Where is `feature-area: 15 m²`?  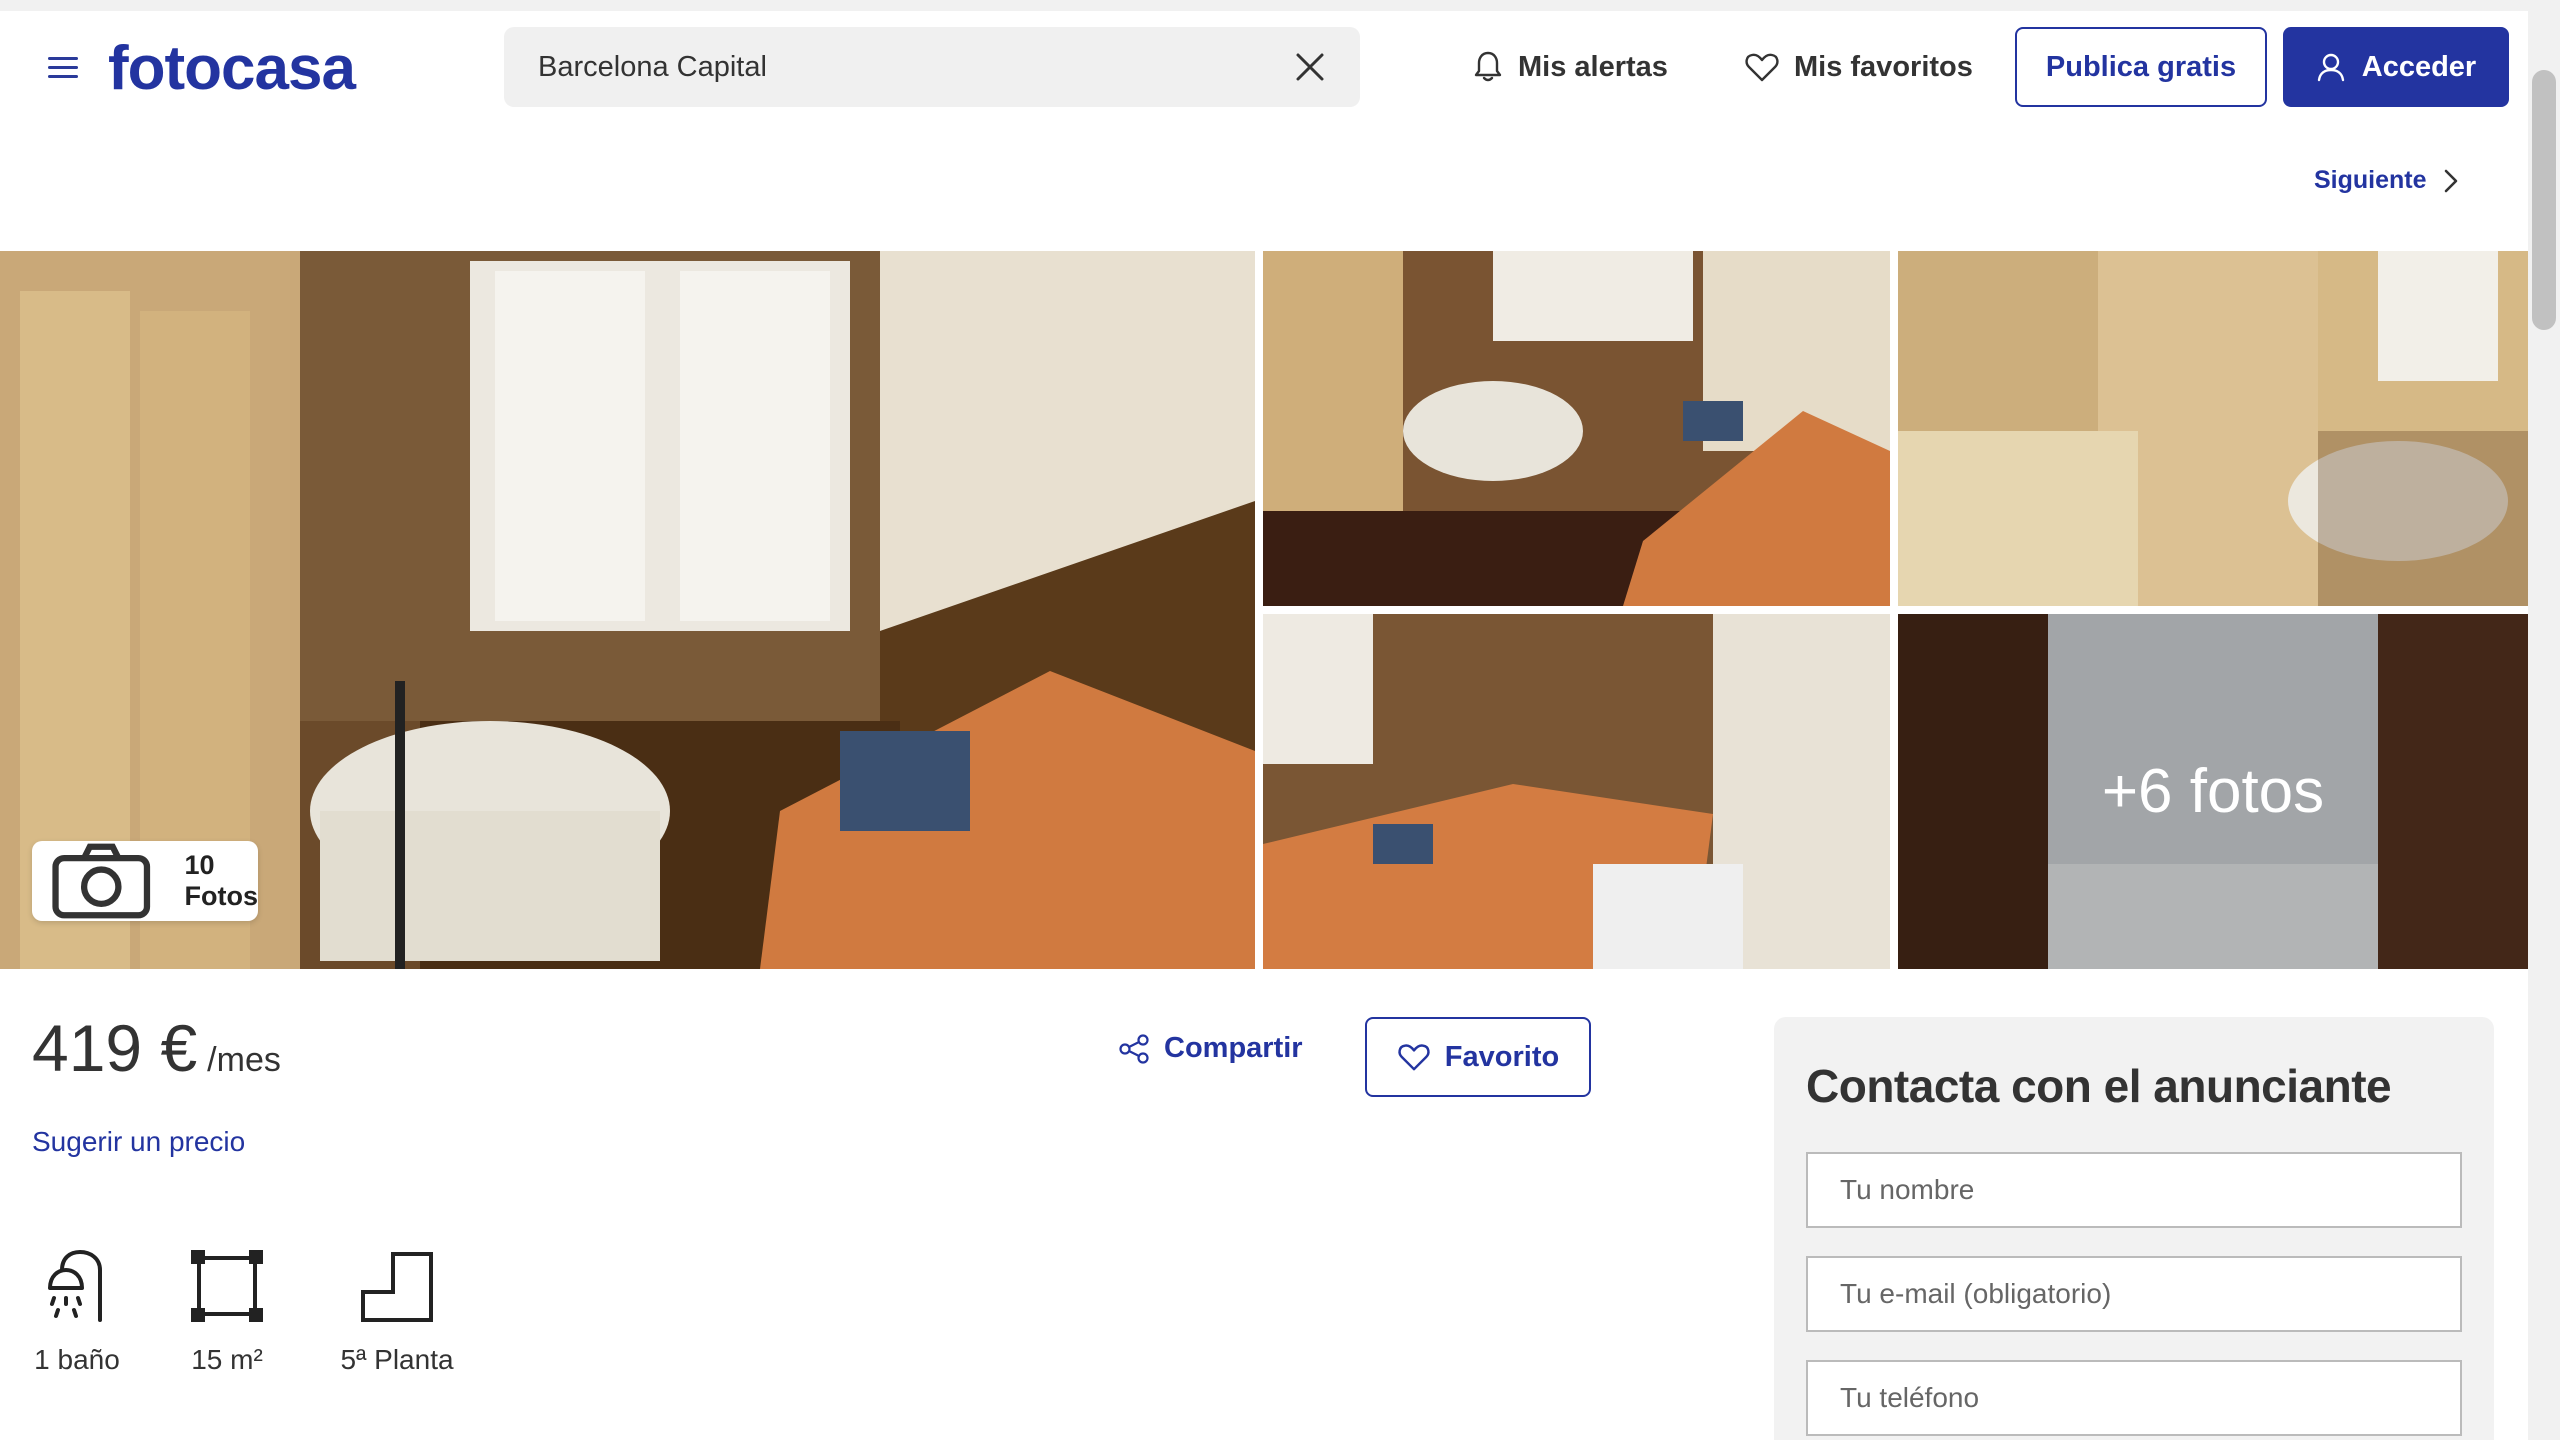 feature-area: 15 m² is located at coordinates (227, 1312).